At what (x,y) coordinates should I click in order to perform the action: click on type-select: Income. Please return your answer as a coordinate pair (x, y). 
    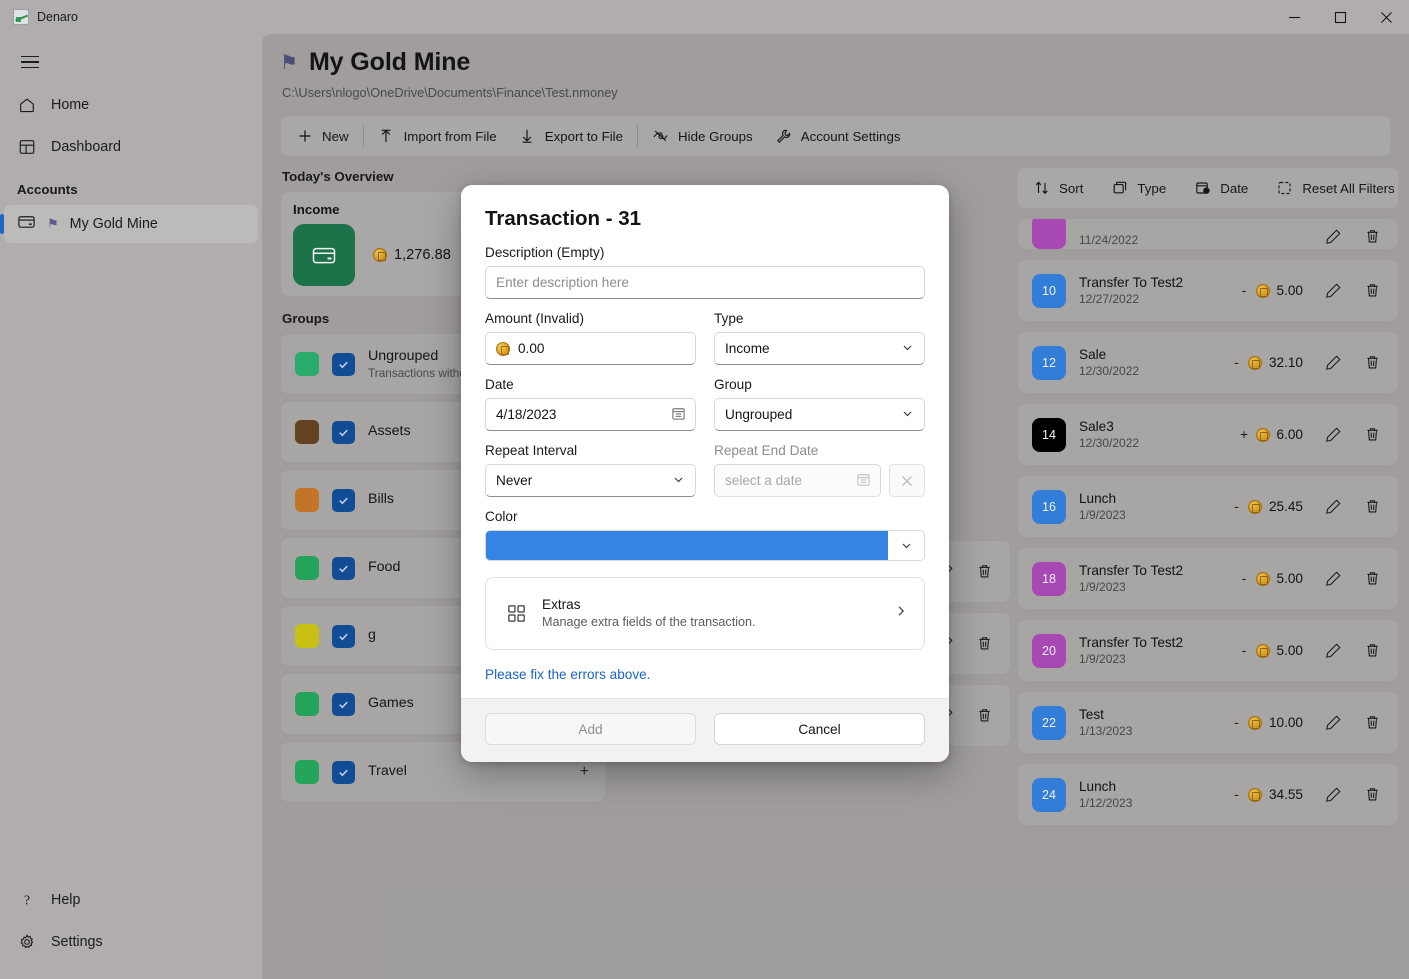
    Looking at the image, I should click on (819, 348).